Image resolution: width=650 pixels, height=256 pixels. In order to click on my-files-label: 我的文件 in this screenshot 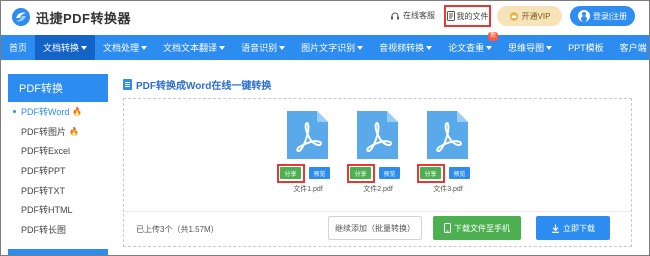, I will do `click(472, 16)`.